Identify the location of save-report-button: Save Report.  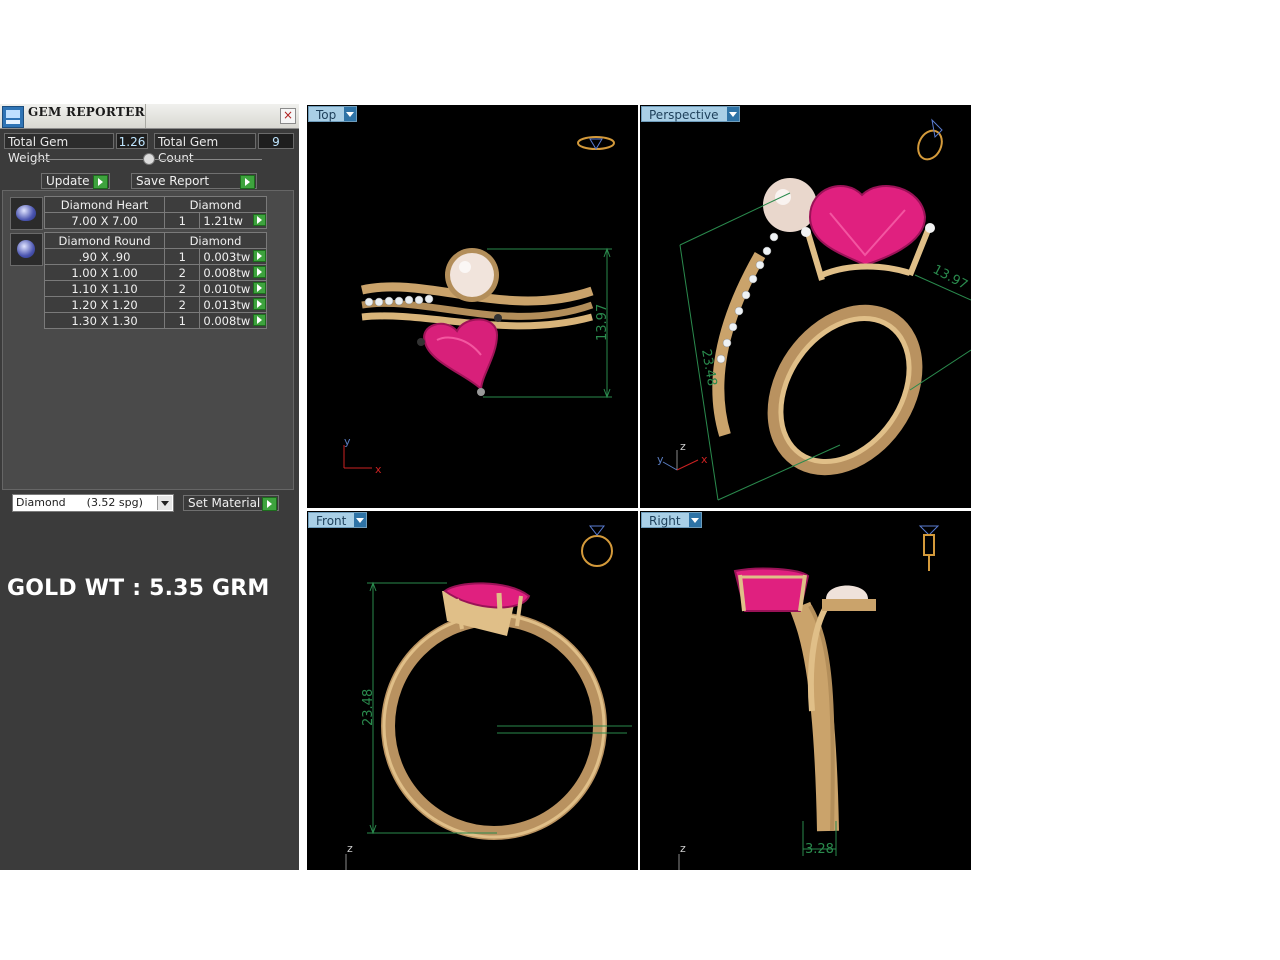
(194, 181).